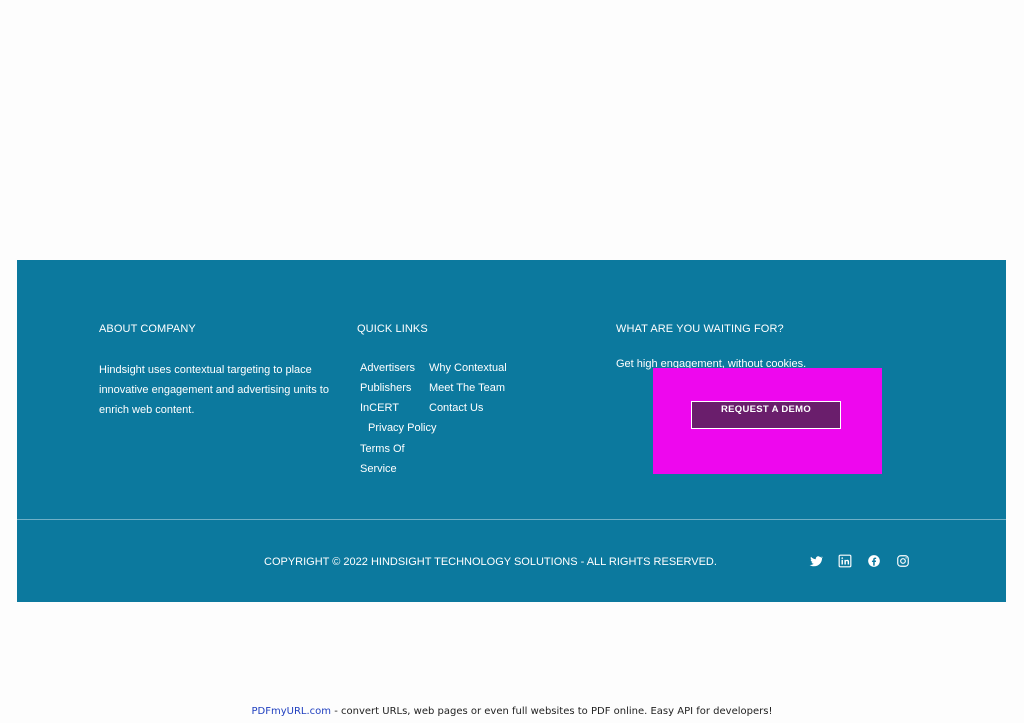  I want to click on link-incert: InCERT, so click(379, 408).